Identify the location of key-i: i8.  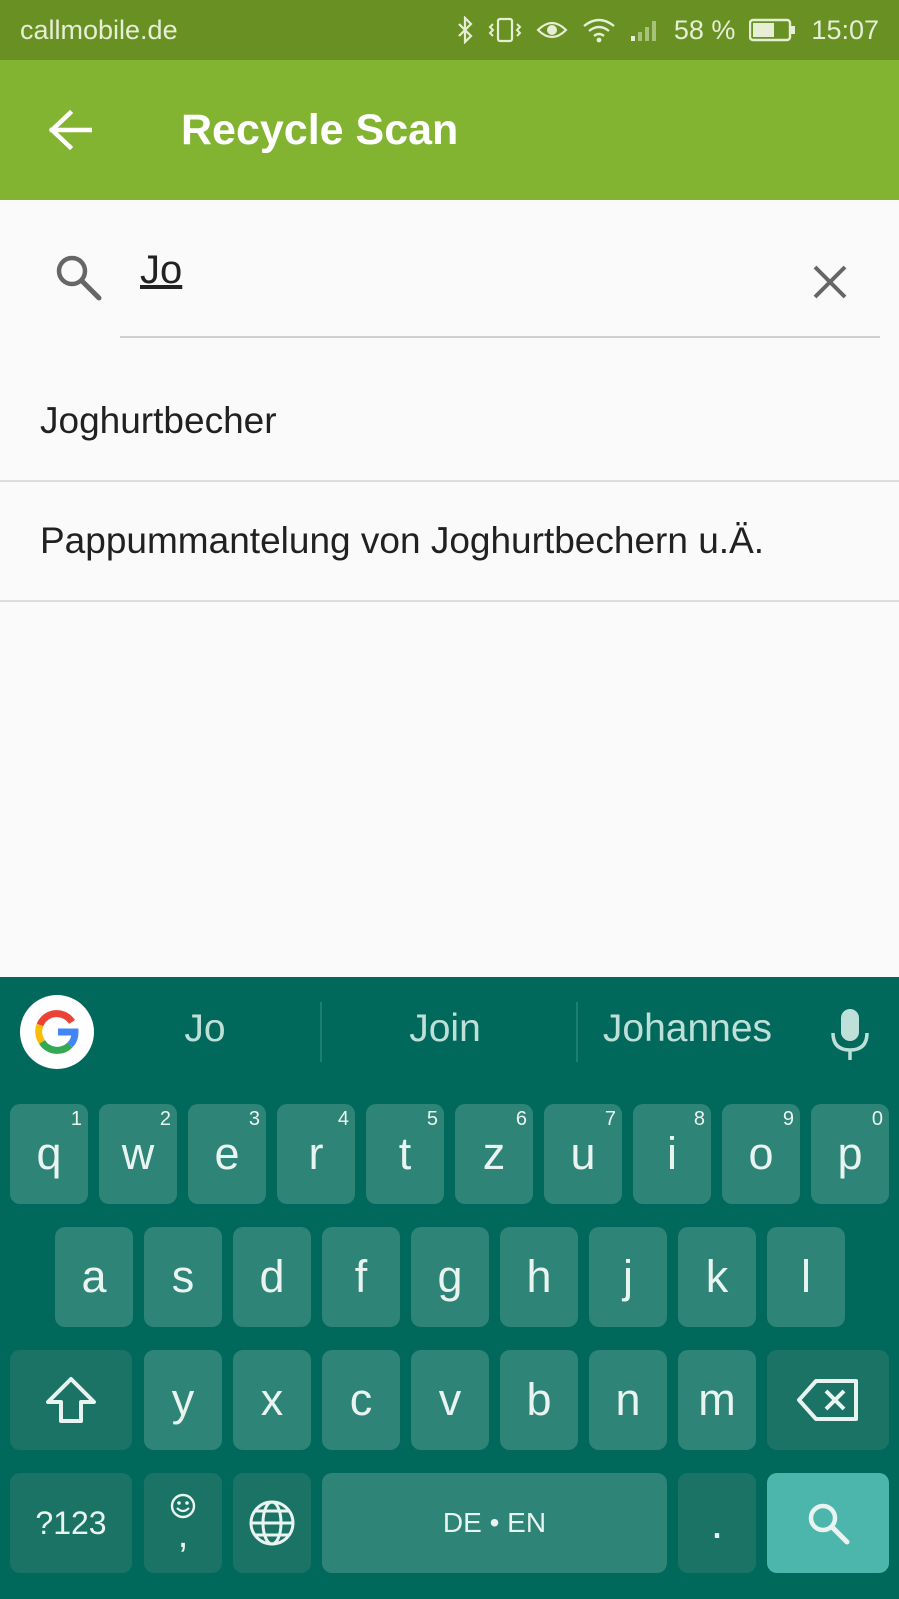
(672, 1154).